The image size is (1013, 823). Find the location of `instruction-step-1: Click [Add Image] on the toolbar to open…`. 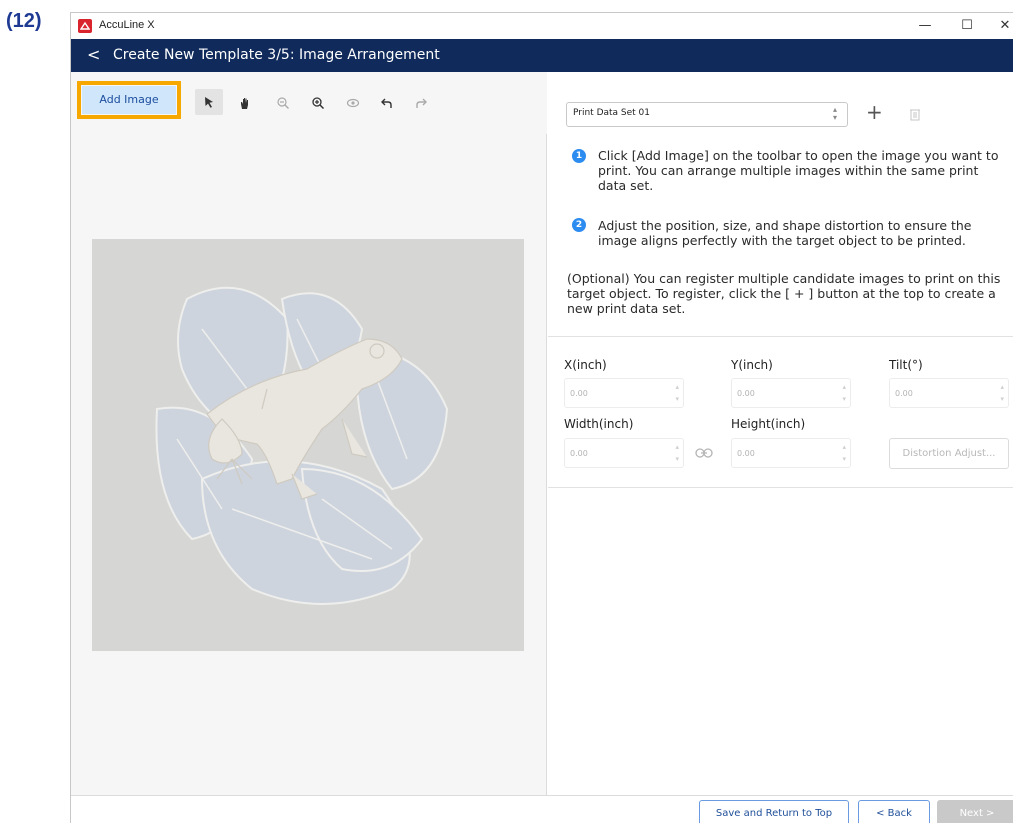

instruction-step-1: Click [Add Image] on the toolbar to open… is located at coordinates (798, 170).